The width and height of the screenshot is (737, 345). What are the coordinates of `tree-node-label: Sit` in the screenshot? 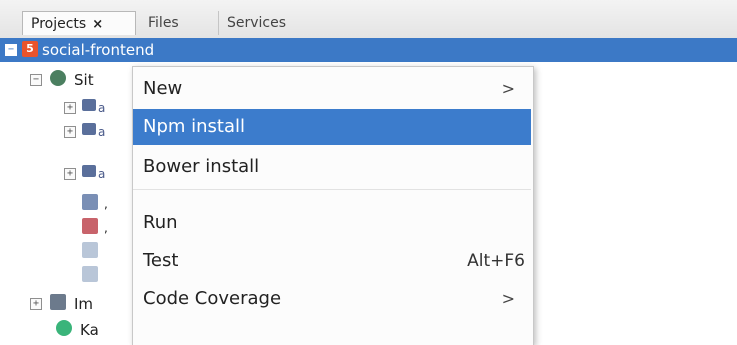 It's located at (84, 80).